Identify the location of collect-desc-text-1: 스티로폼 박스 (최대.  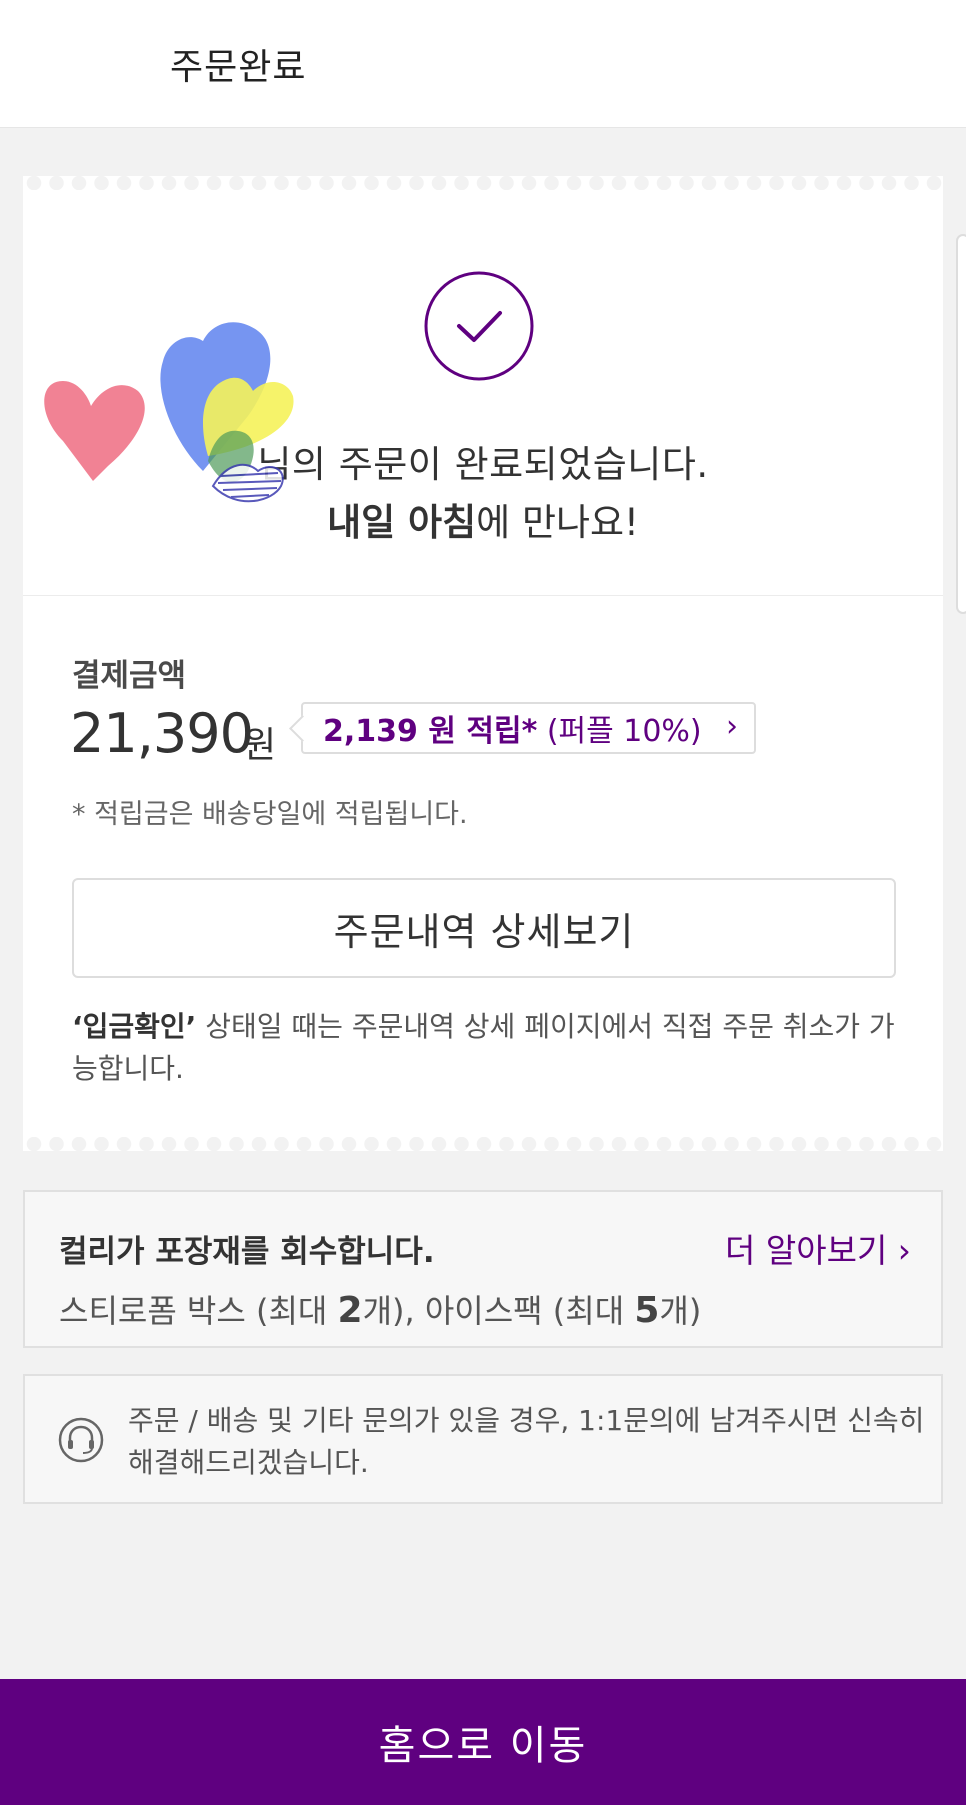
(198, 1311).